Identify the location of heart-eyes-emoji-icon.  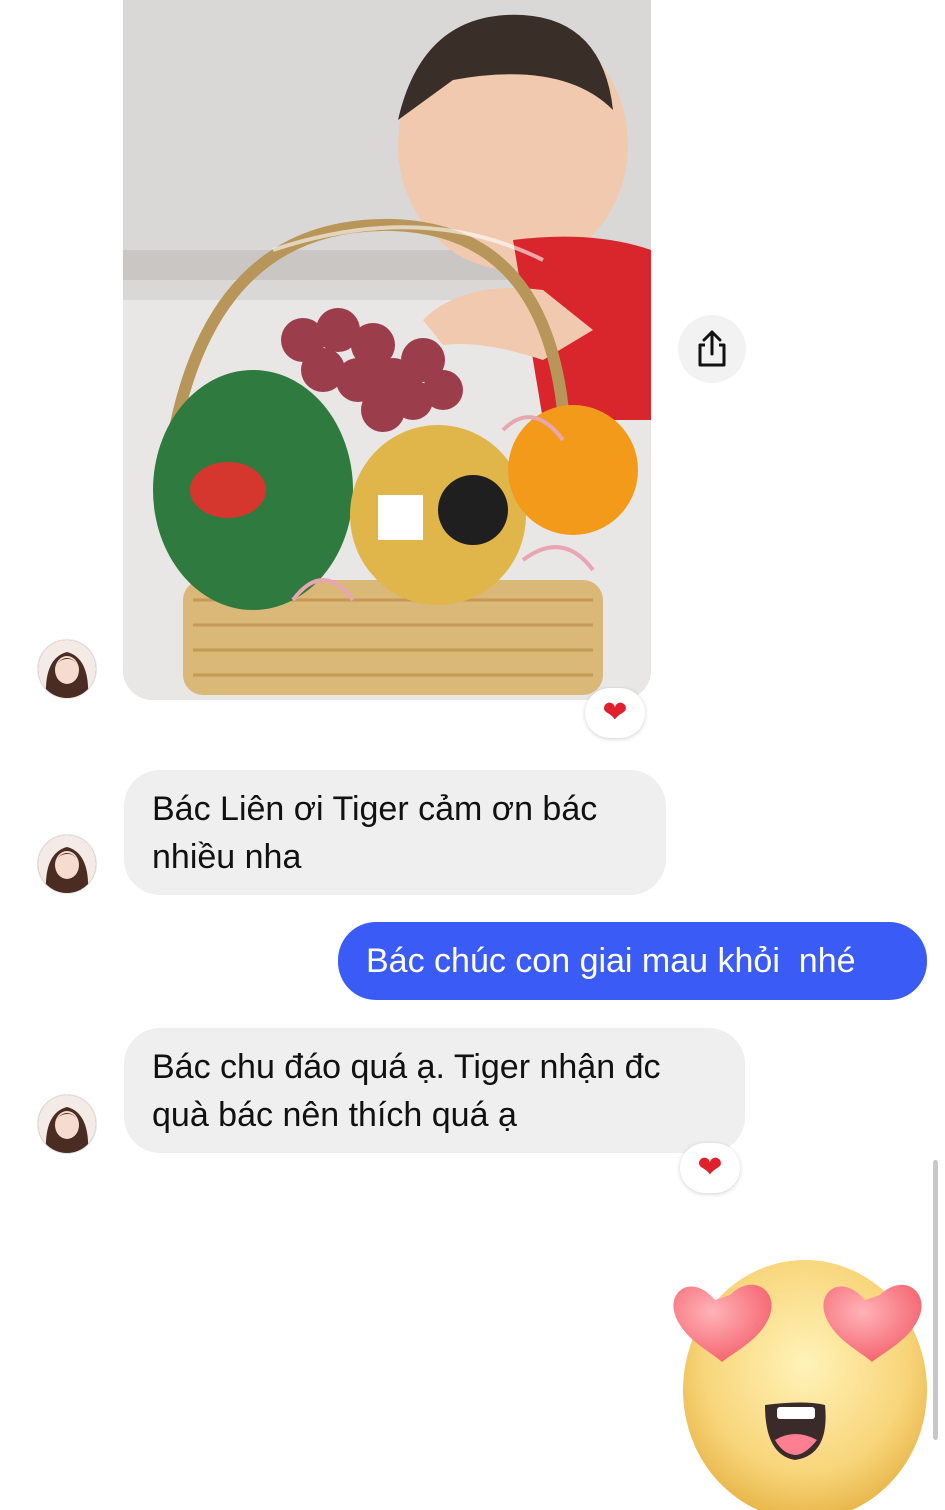
(800, 1380).